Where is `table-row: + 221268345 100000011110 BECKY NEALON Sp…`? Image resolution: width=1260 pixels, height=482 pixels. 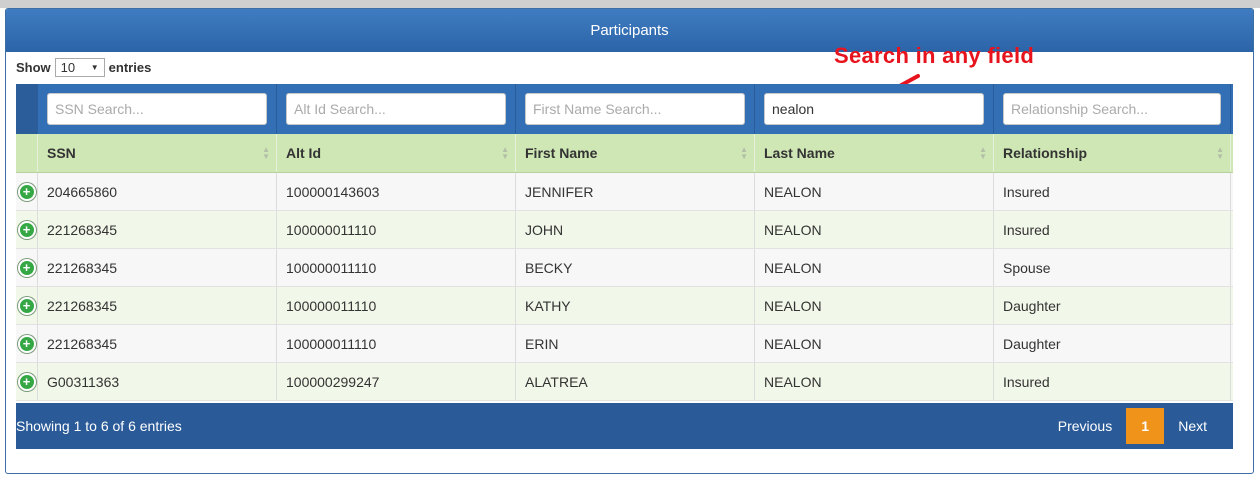 table-row: + 221268345 100000011110 BECKY NEALON Sp… is located at coordinates (624, 268).